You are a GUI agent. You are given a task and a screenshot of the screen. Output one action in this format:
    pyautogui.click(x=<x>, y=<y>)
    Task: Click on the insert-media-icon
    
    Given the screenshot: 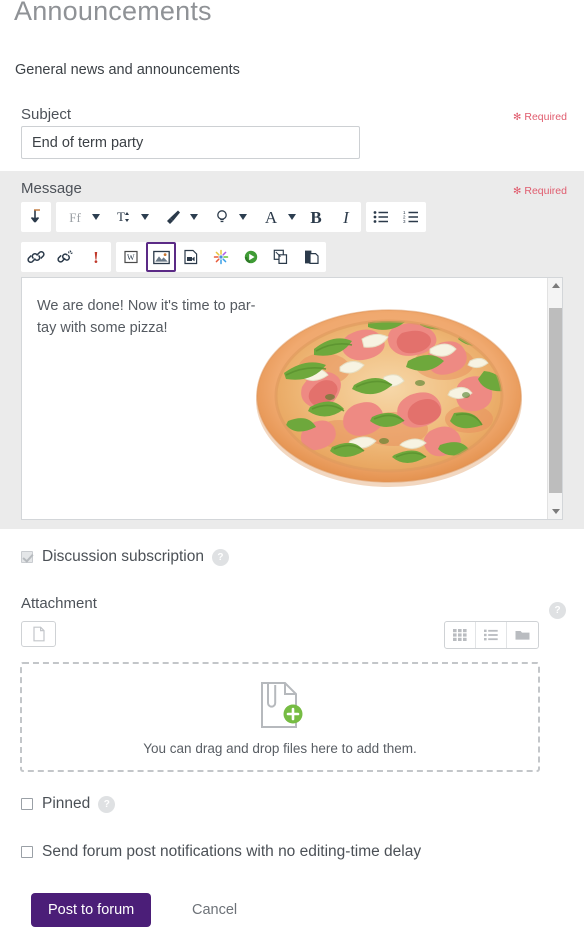 What is the action you would take?
    pyautogui.click(x=191, y=257)
    